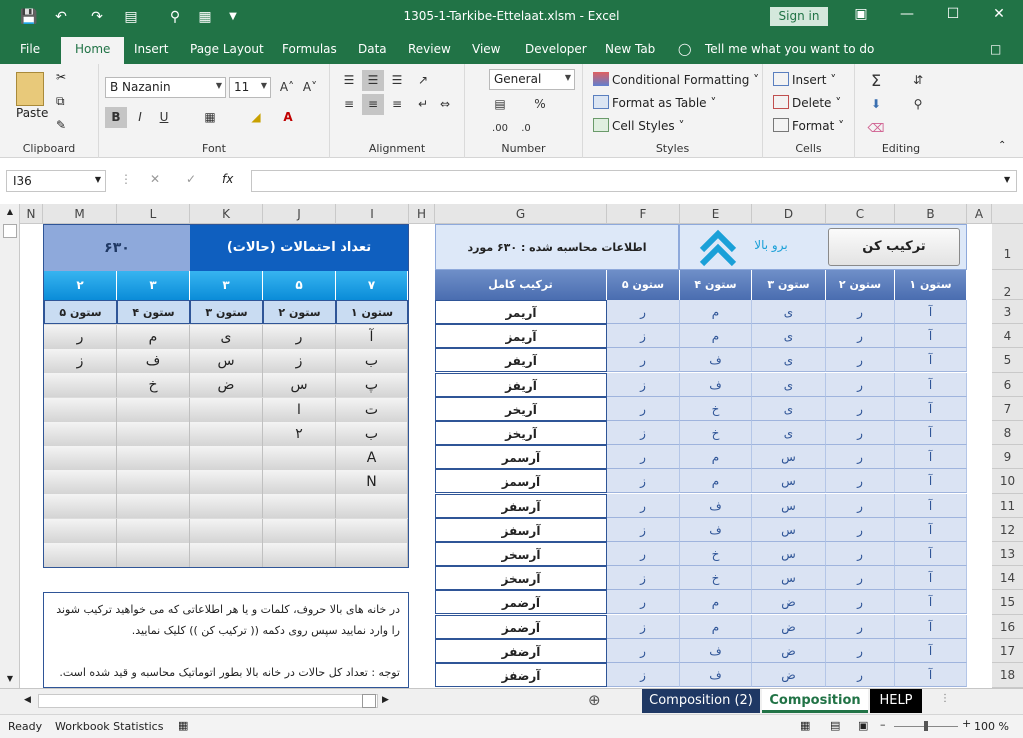 Image resolution: width=1023 pixels, height=738 pixels. Describe the element at coordinates (521, 384) in the screenshot. I see `combination-cell: آریفز` at that location.